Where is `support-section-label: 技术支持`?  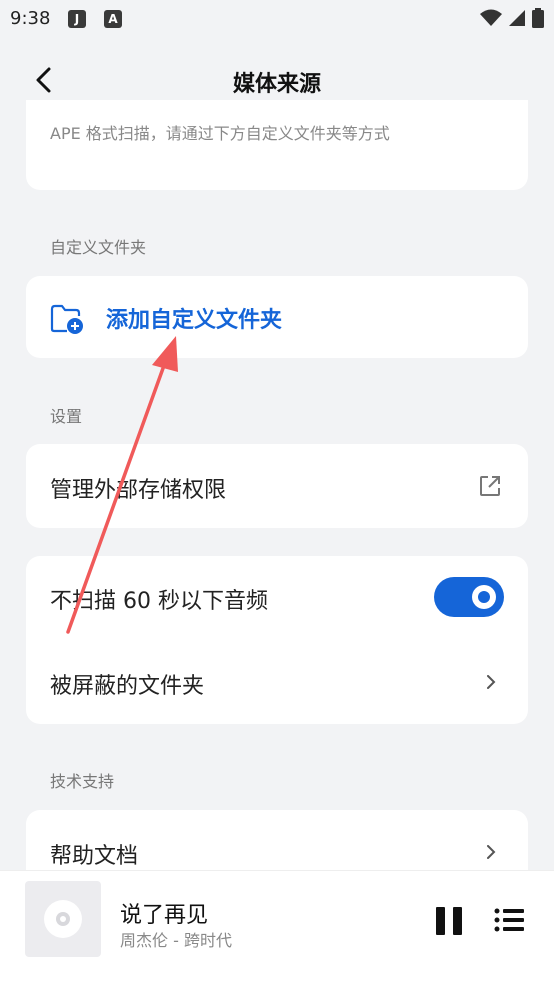
support-section-label: 技术支持 is located at coordinates (82, 781).